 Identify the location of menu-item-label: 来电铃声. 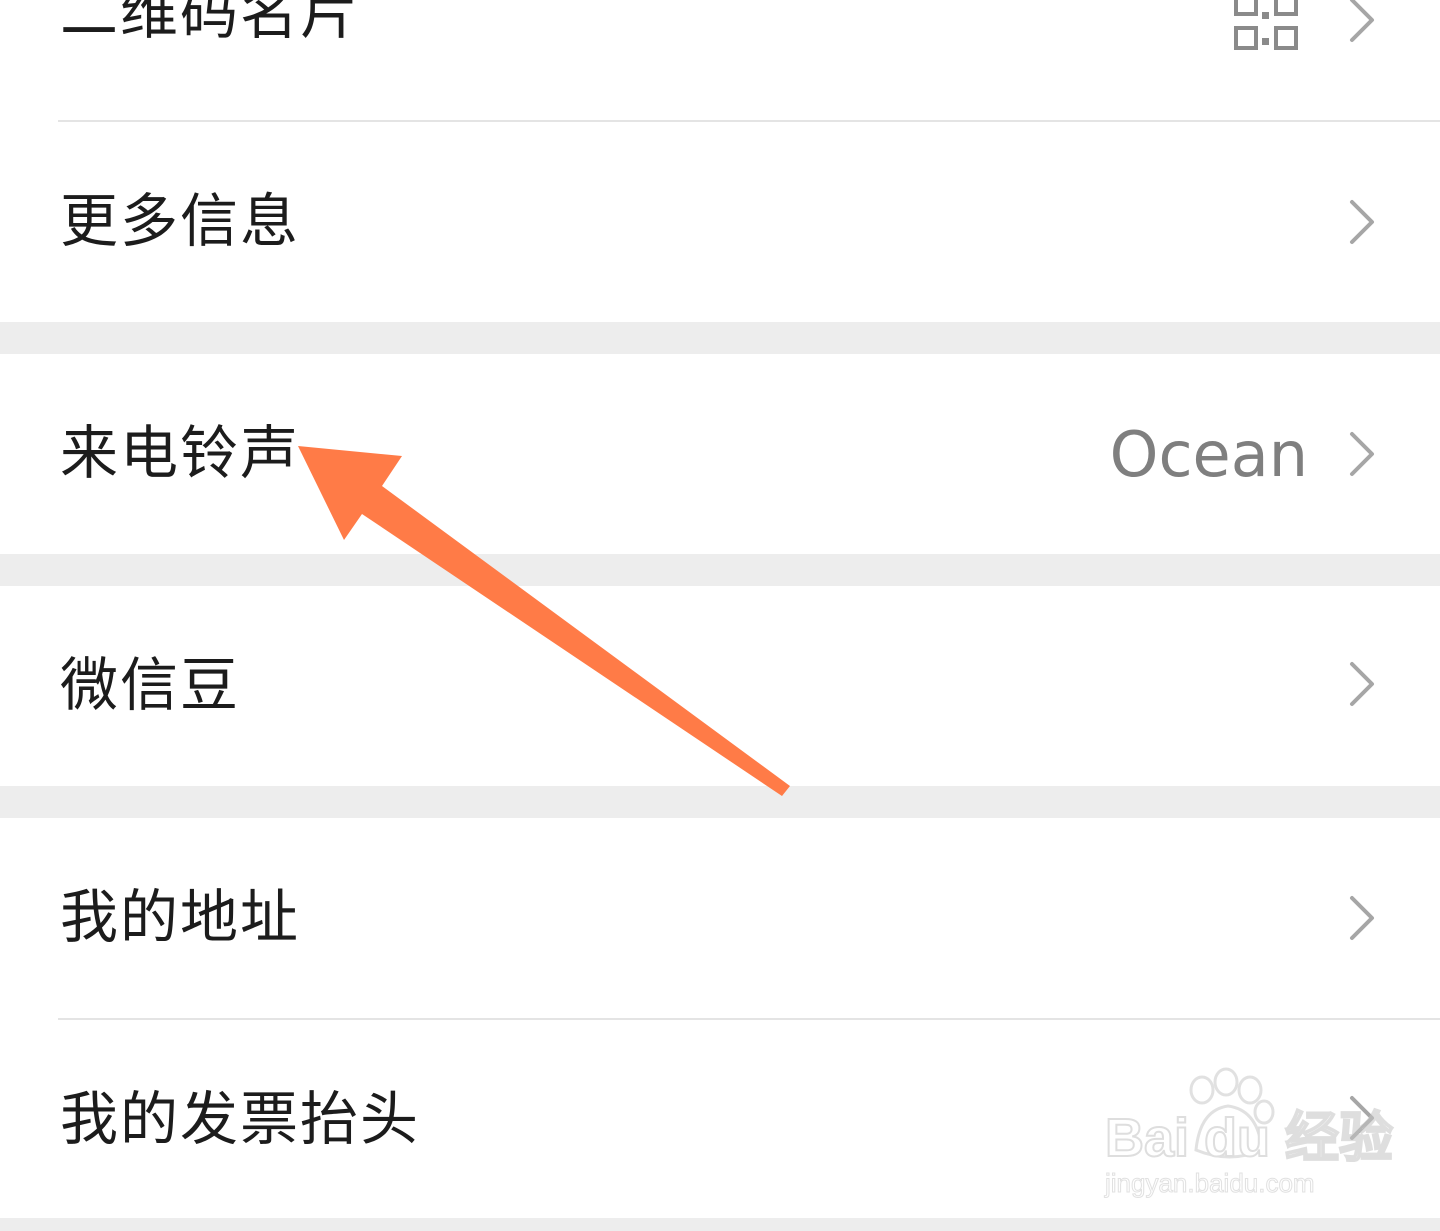
(180, 453).